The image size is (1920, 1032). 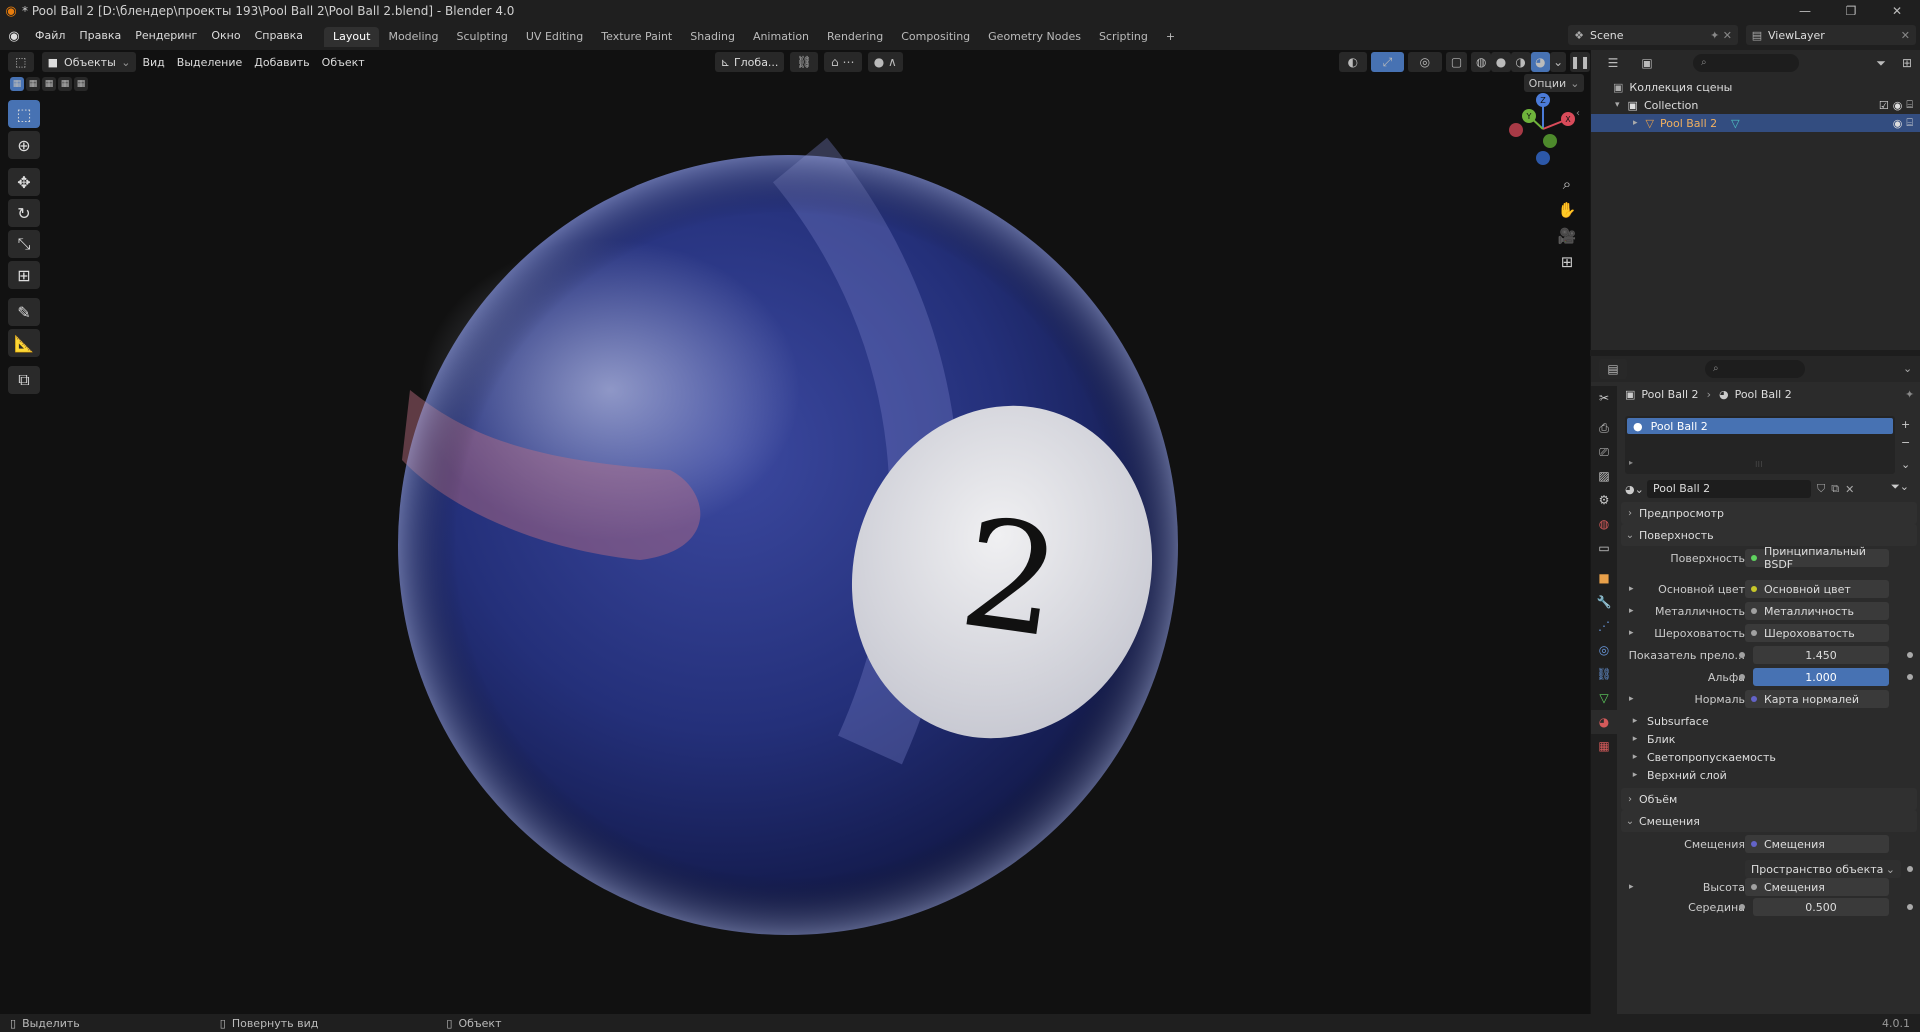 I want to click on ortho-grid-icon: ⊞, so click(x=1567, y=262).